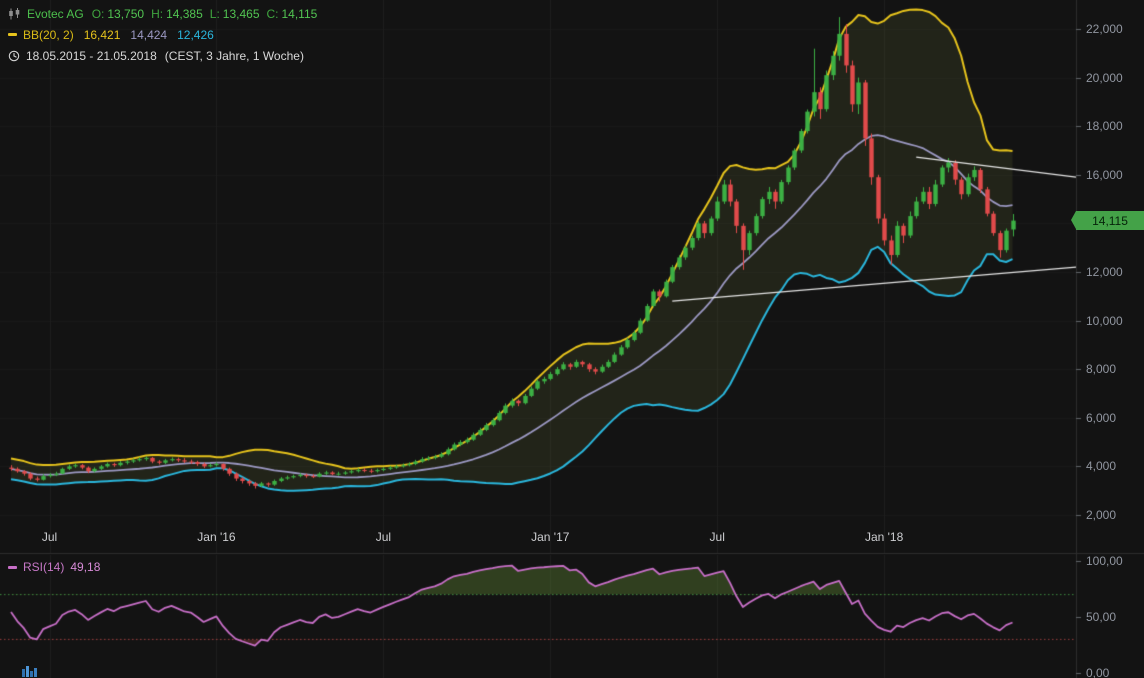  What do you see at coordinates (177, 13) in the screenshot?
I see `ohlc-item: H: 14,385` at bounding box center [177, 13].